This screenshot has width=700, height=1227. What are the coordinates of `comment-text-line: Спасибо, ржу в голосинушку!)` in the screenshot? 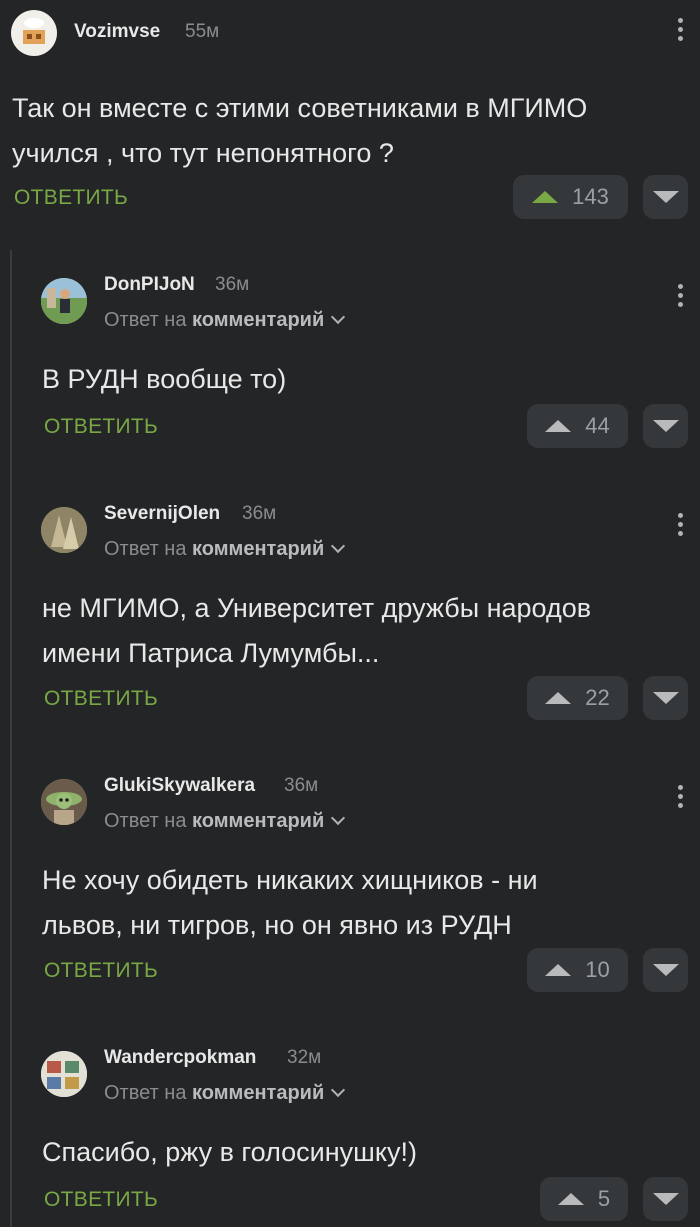 It's located at (229, 1152).